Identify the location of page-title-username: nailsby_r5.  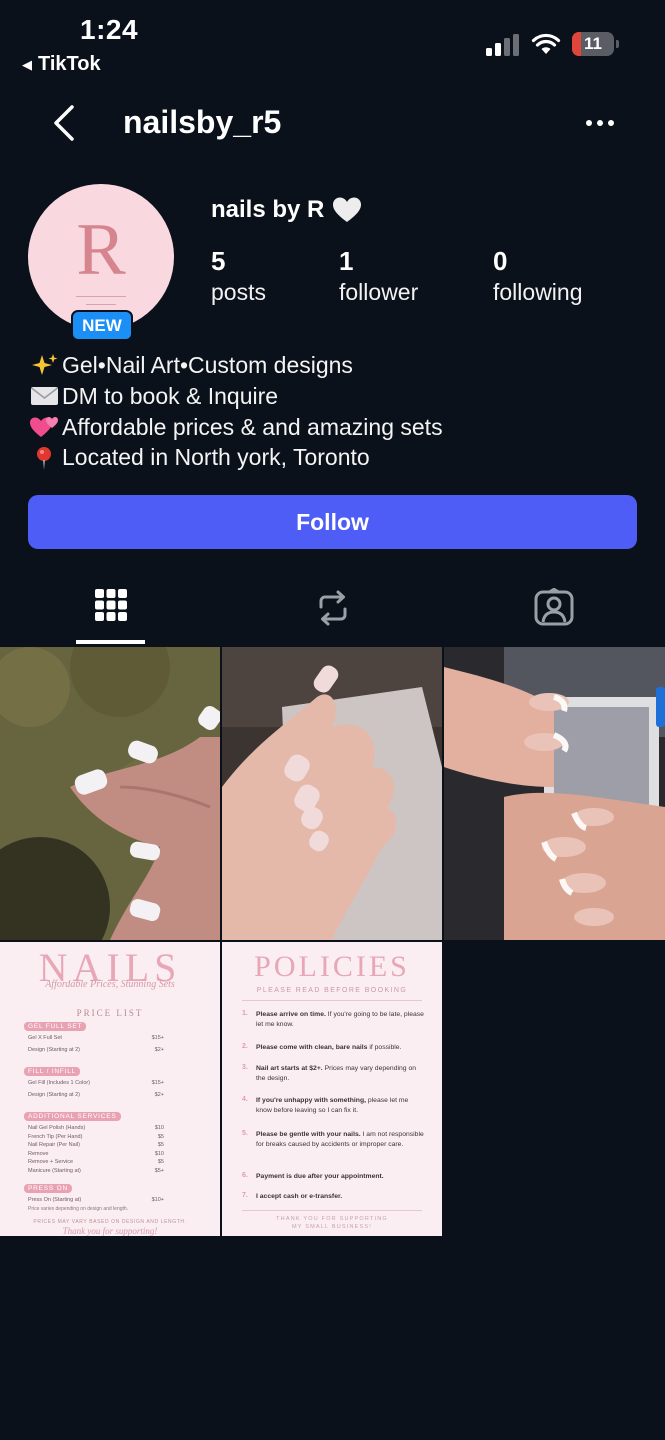
(202, 122).